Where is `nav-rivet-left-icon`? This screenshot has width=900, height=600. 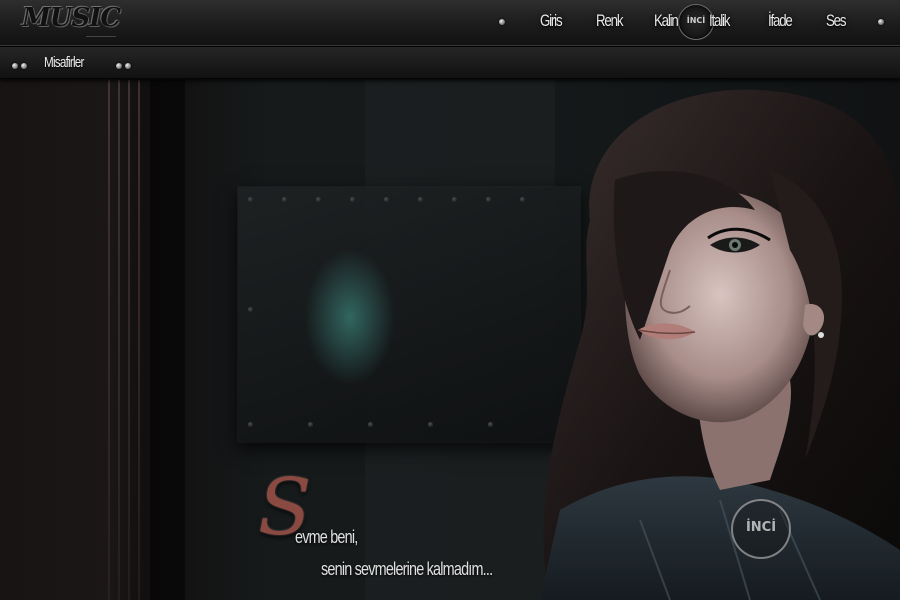 nav-rivet-left-icon is located at coordinates (502, 22).